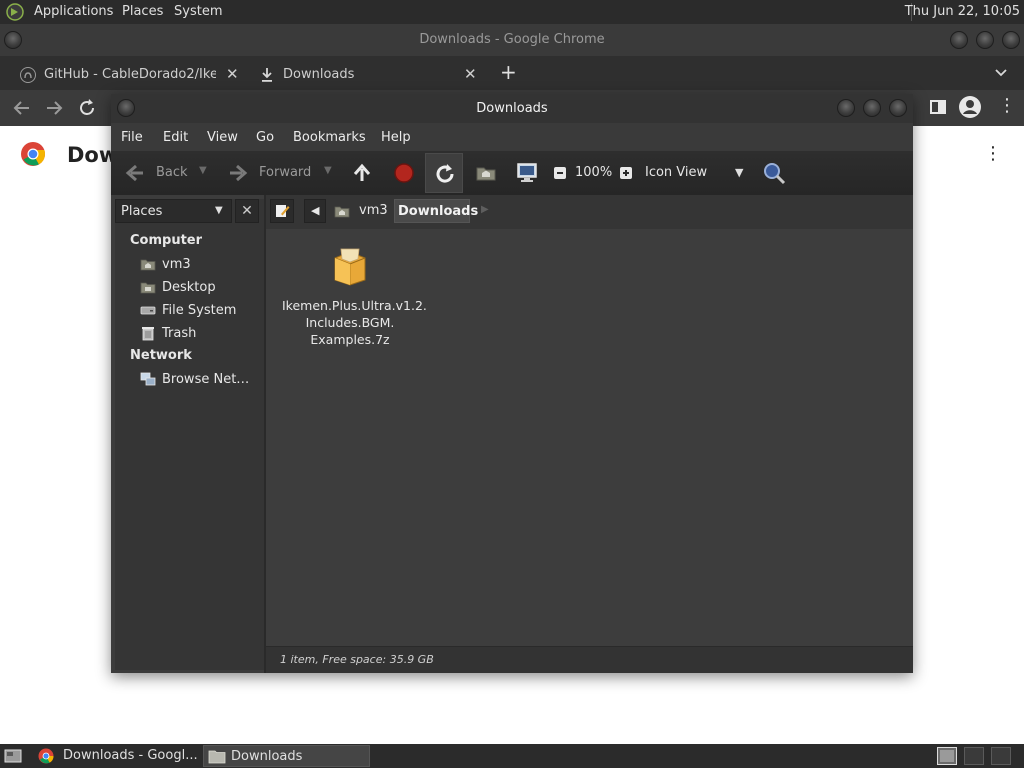 This screenshot has height=768, width=1024. Describe the element at coordinates (203, 170) in the screenshot. I see `back-dropdown-icon: ▼` at that location.